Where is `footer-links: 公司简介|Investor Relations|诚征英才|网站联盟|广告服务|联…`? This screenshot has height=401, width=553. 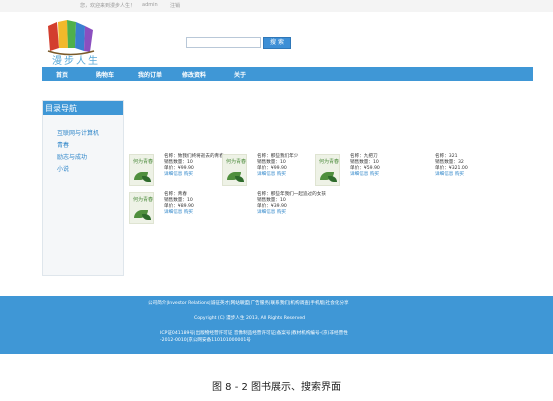 footer-links: 公司简介|Investor Relations|诚征英才|网站联盟|广告服务|联… is located at coordinates (248, 303).